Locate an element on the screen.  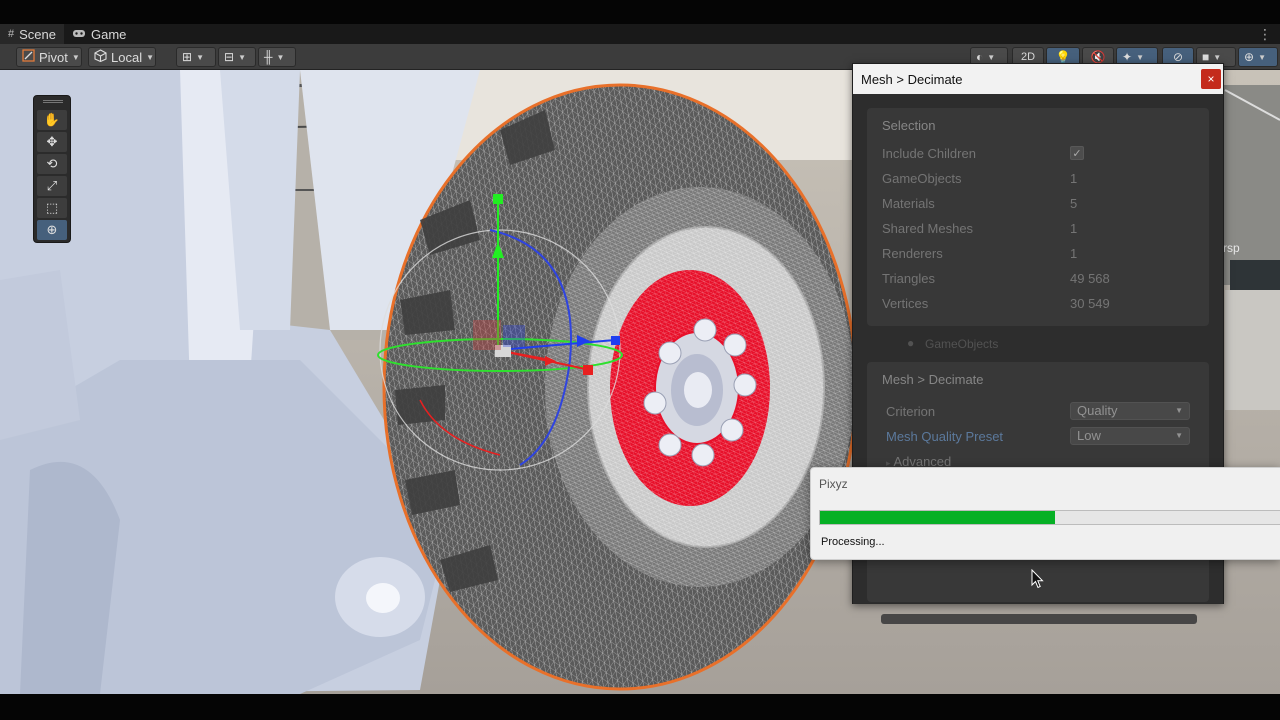
globe-icon: ⊕ is located at coordinates (1249, 57).